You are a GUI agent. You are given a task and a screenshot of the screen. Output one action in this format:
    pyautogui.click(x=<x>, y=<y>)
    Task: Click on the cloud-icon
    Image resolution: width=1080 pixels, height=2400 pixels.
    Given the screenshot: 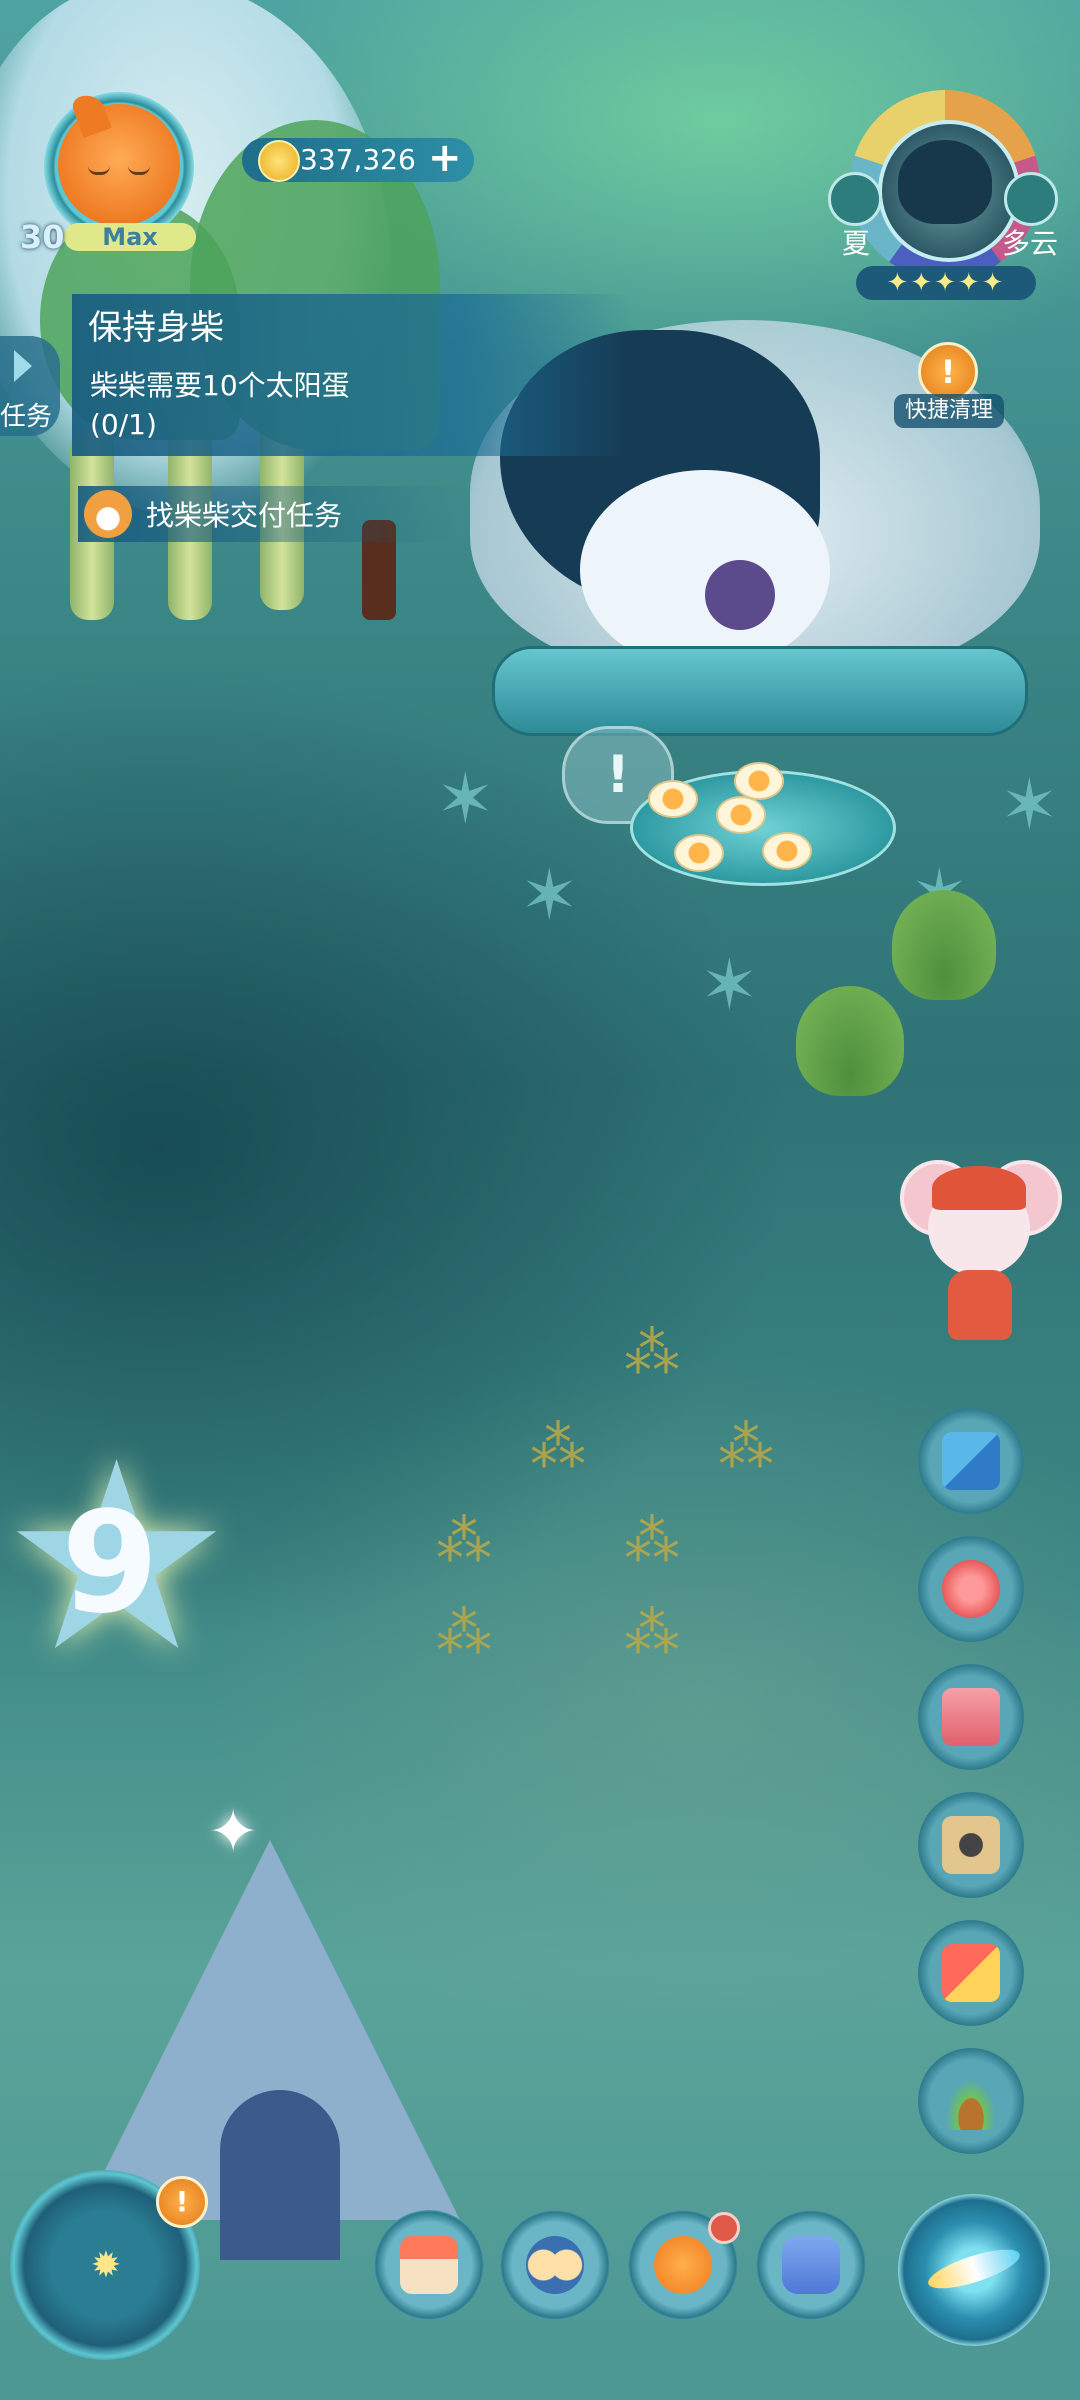 What is the action you would take?
    pyautogui.click(x=1031, y=199)
    